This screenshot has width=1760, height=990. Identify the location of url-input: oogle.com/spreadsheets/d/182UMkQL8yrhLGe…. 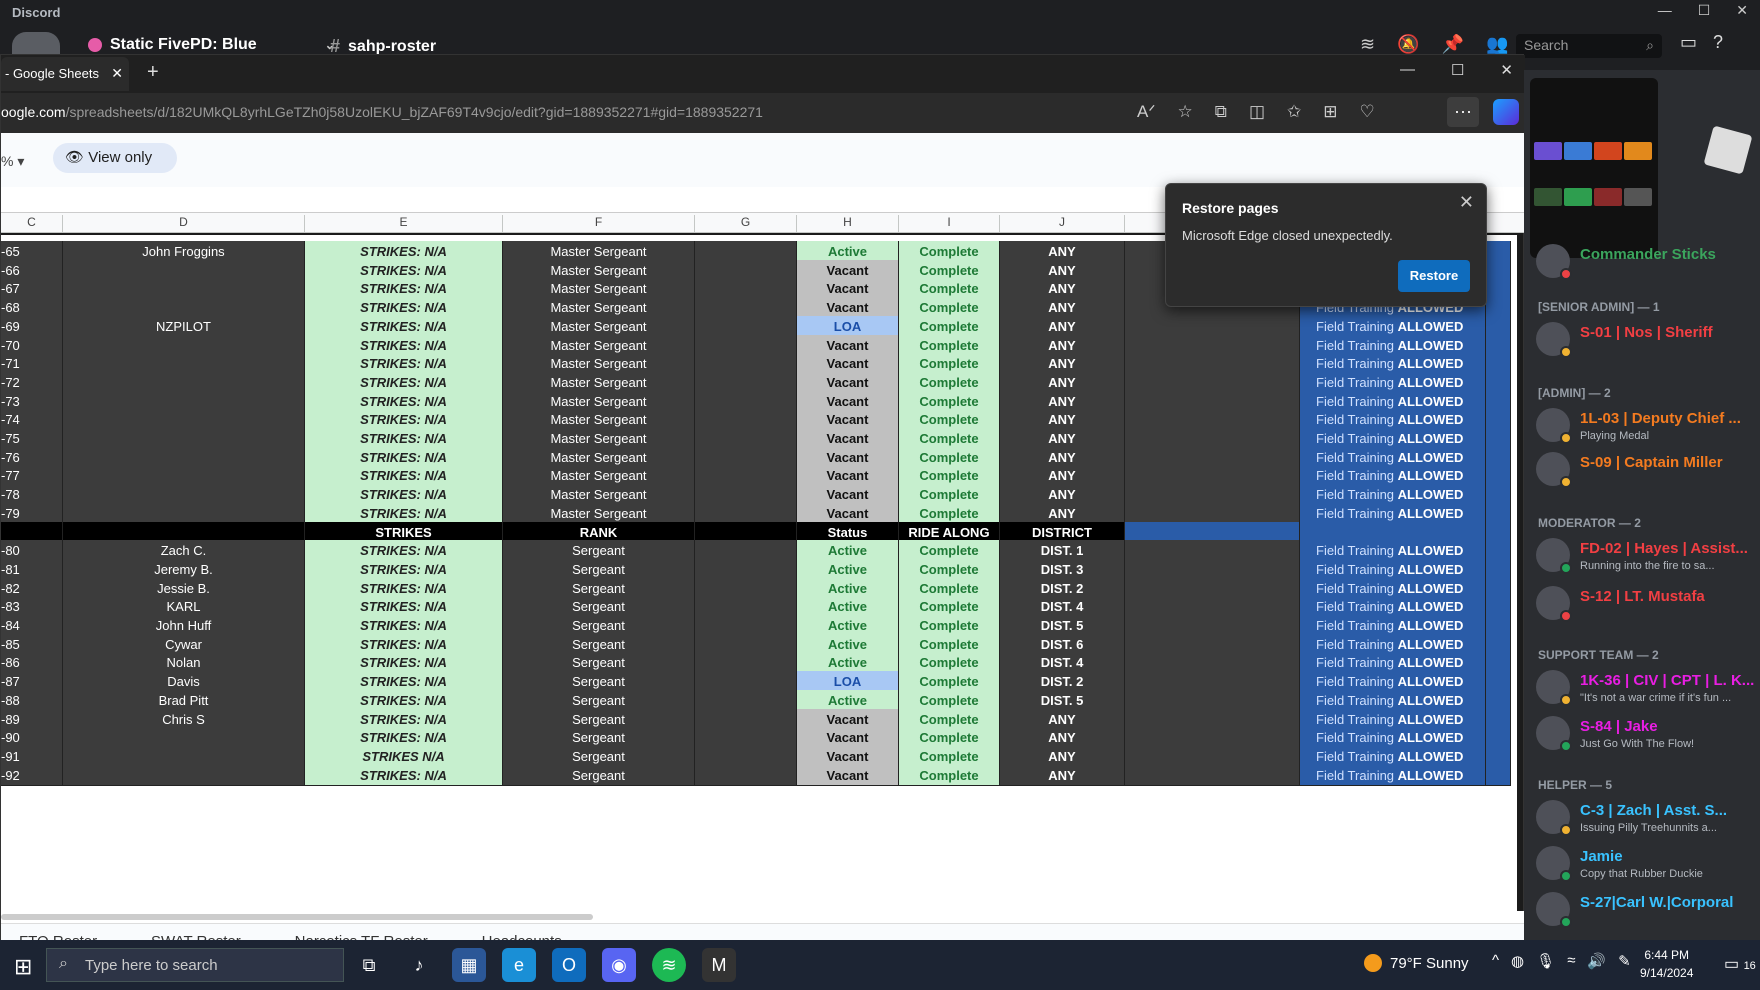
(382, 112).